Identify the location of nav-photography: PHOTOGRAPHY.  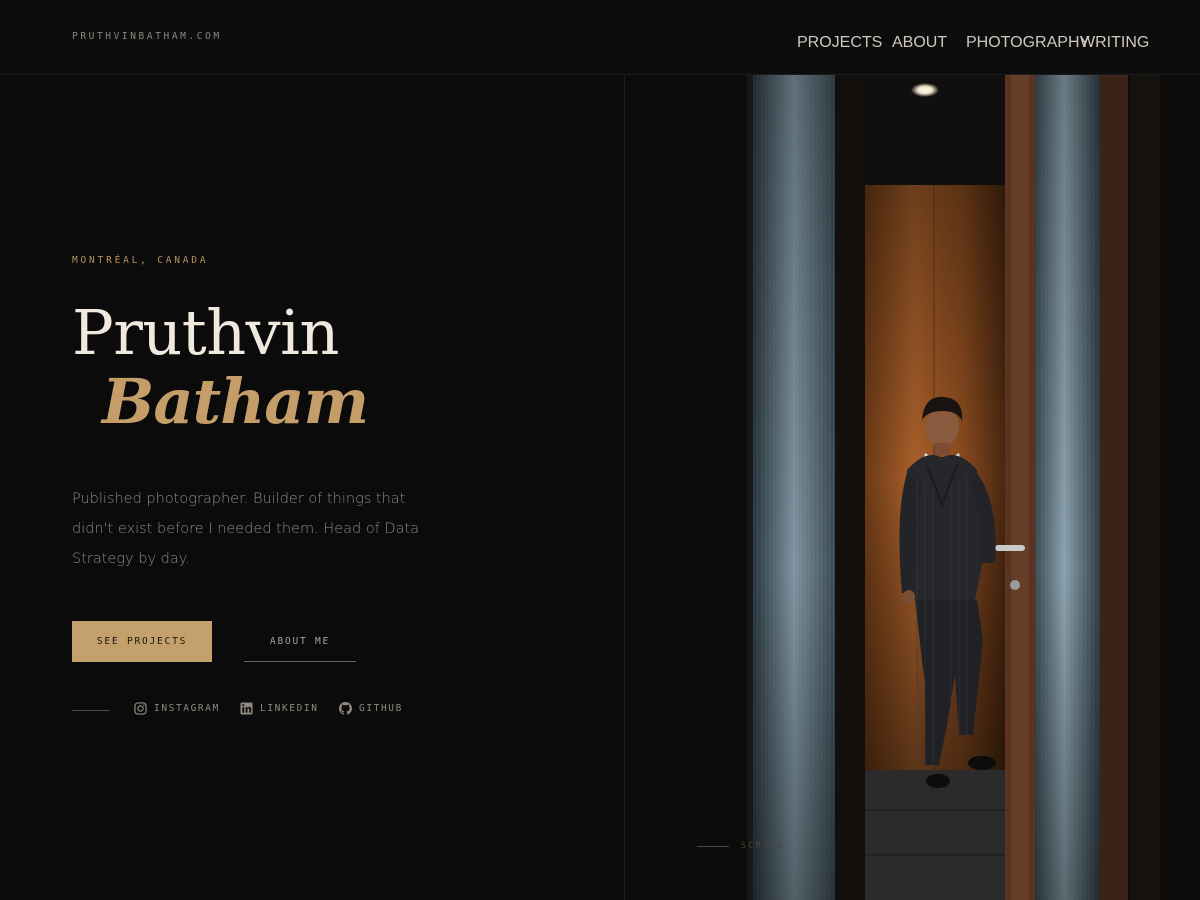
(1028, 43).